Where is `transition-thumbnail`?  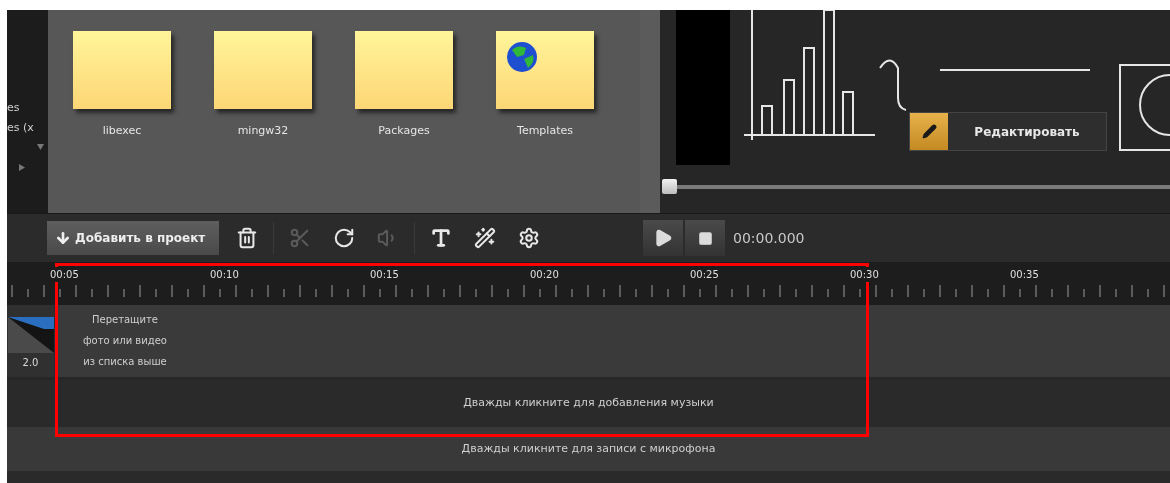
transition-thumbnail is located at coordinates (30, 335).